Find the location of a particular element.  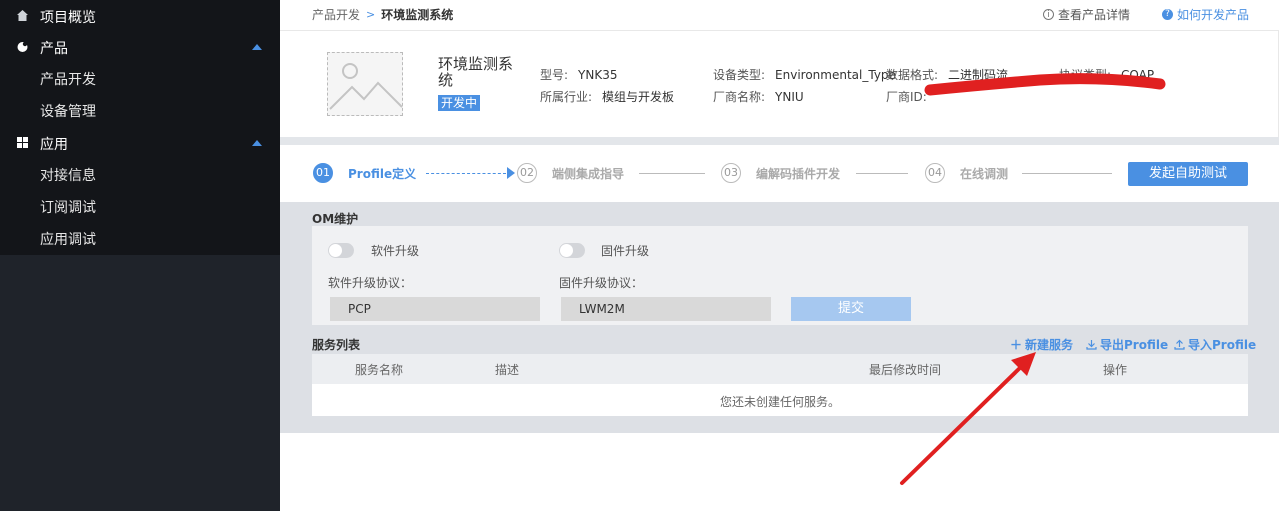

sidebar-item-project-overview: 项目概览 is located at coordinates (140, 16).